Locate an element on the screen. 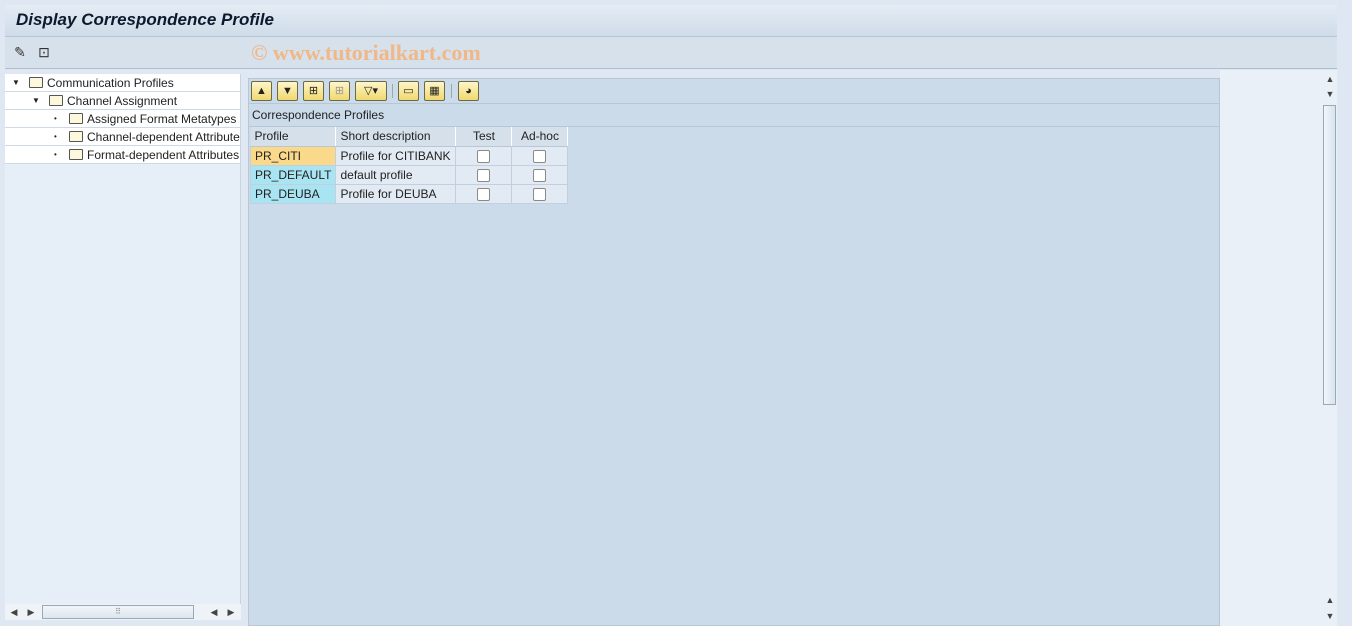 This screenshot has width=1352, height=626. column-header-profile: Profile is located at coordinates (293, 137).